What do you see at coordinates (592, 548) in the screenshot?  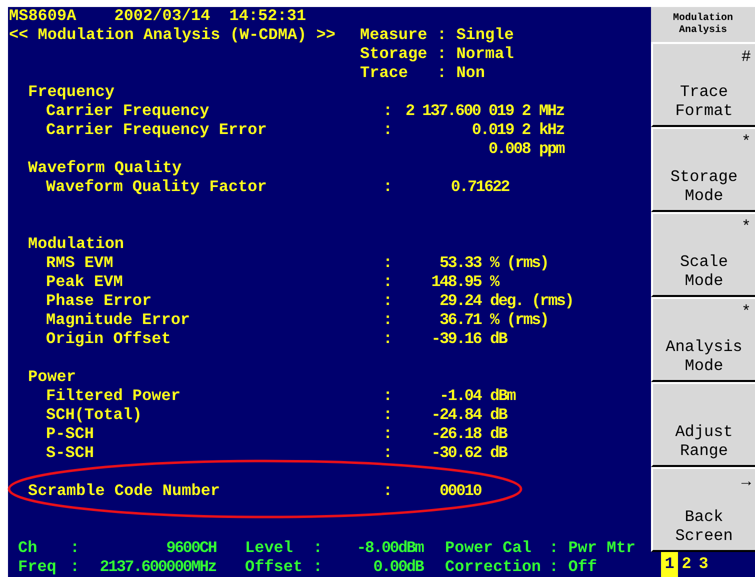 I see `status-value: : Pwr Mtr` at bounding box center [592, 548].